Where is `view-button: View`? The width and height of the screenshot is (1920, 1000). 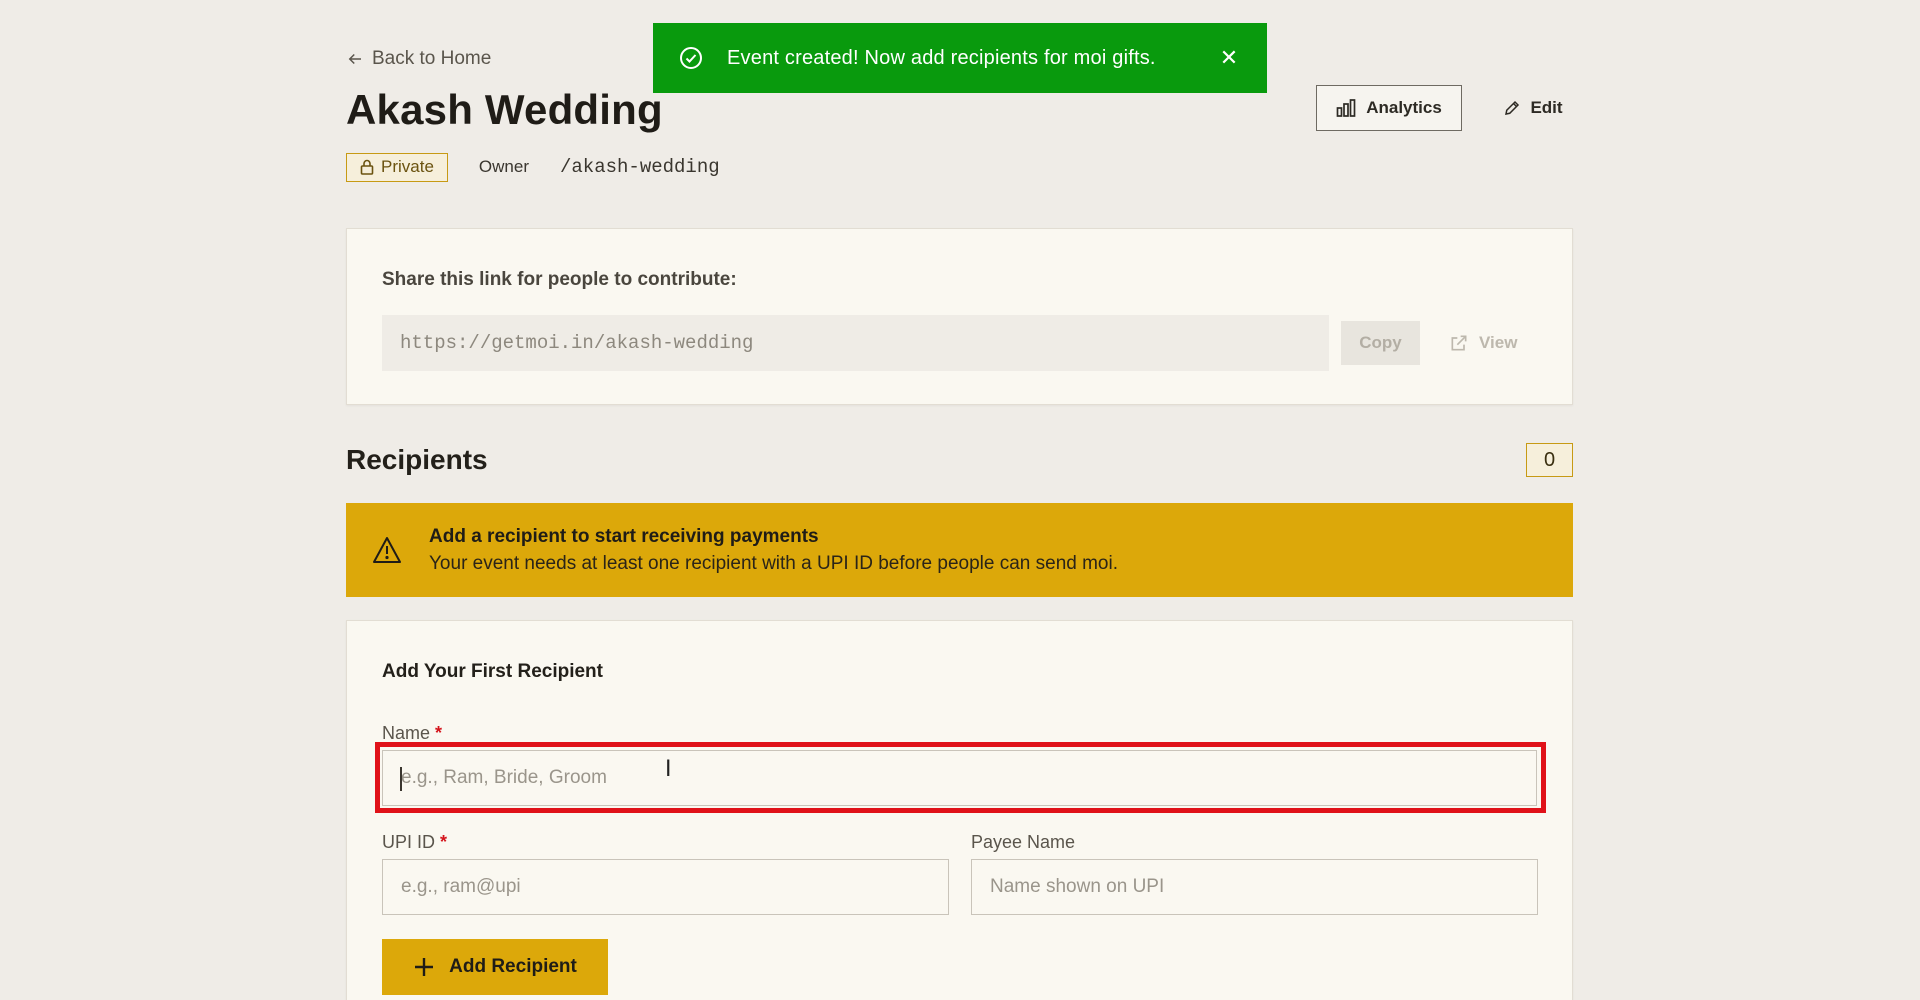
view-button: View is located at coordinates (1494, 343).